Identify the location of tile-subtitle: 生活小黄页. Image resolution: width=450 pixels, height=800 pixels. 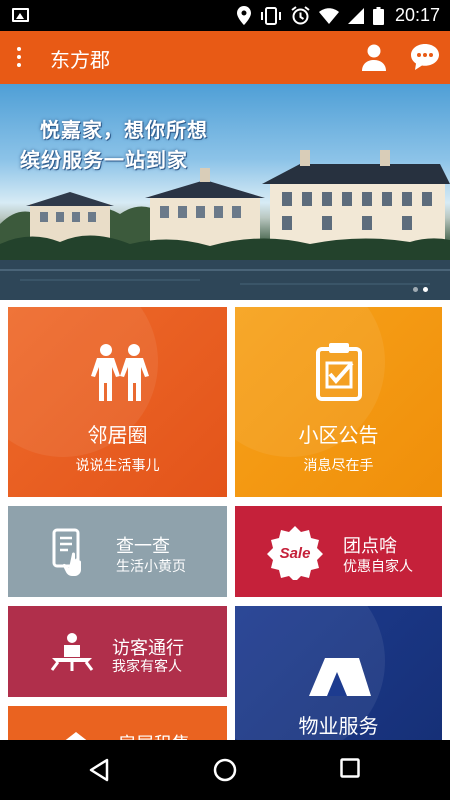
(151, 567).